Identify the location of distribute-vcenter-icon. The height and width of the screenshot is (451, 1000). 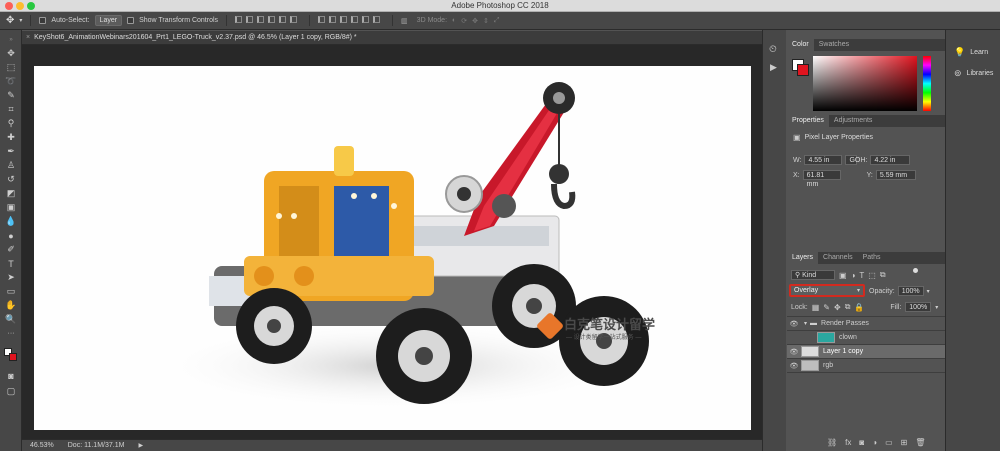
(333, 19).